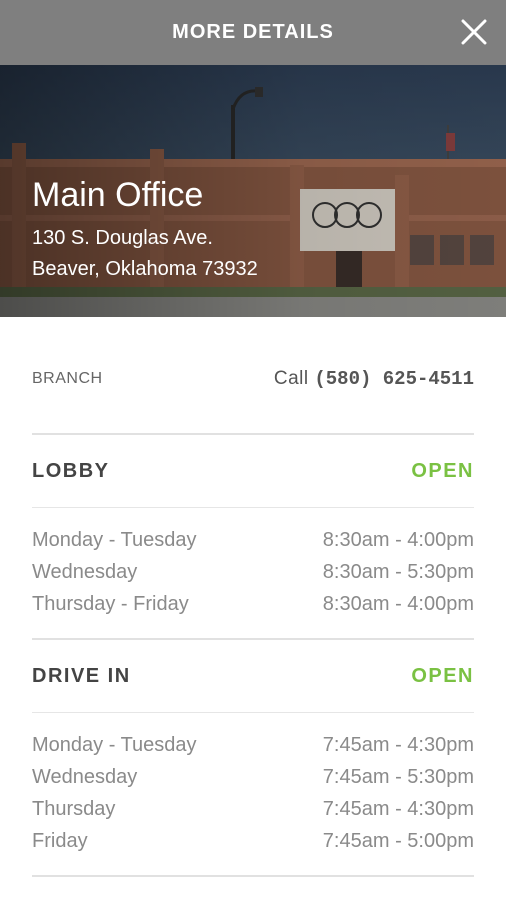  Describe the element at coordinates (253, 777) in the screenshot. I see `hours-row: Wednesday 7:45am - 5:30pm` at that location.